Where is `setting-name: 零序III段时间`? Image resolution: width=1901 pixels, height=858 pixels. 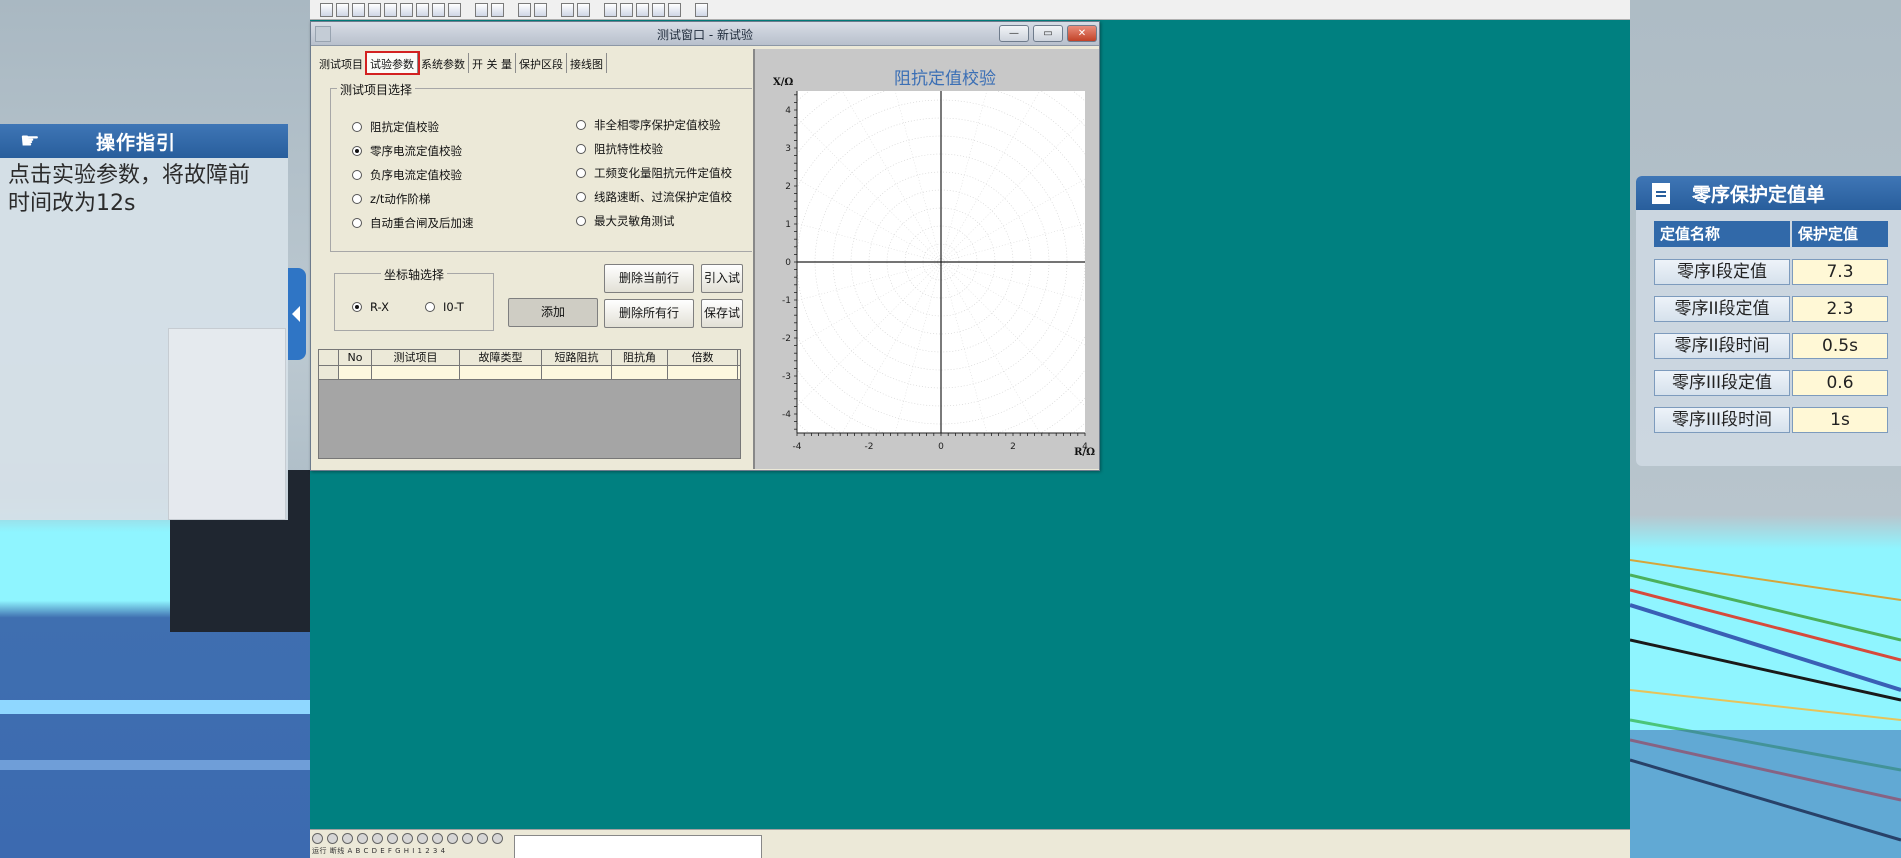
setting-name: 零序III段时间 is located at coordinates (1722, 420).